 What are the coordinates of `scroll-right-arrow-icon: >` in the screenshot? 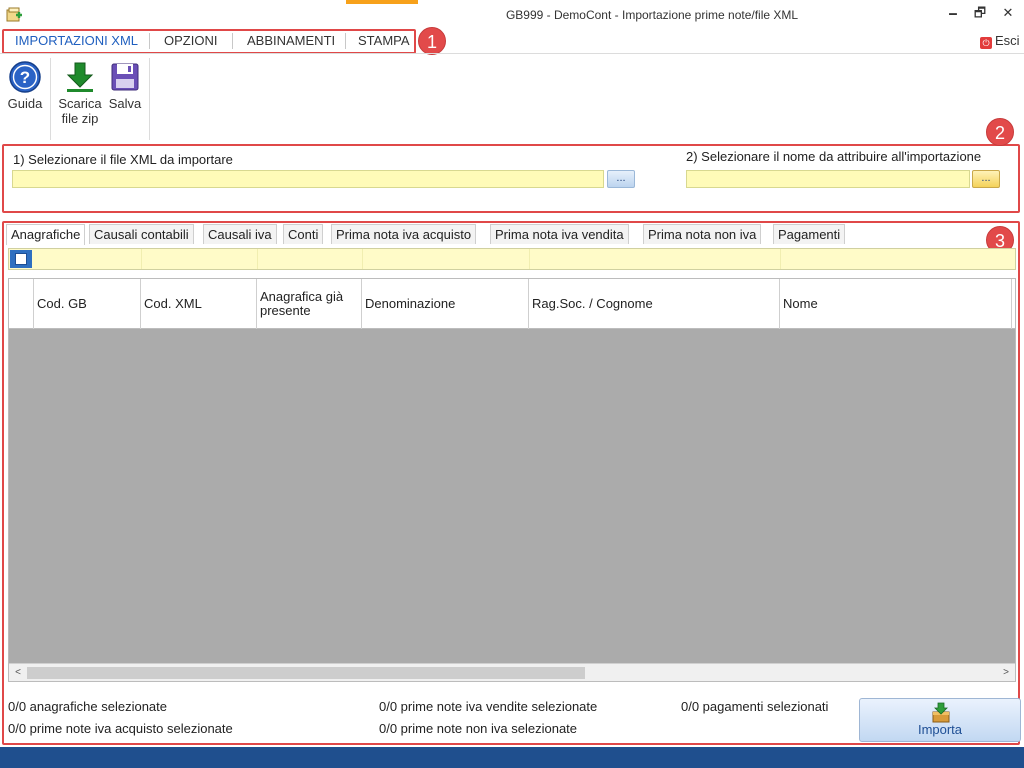 It's located at (1006, 673).